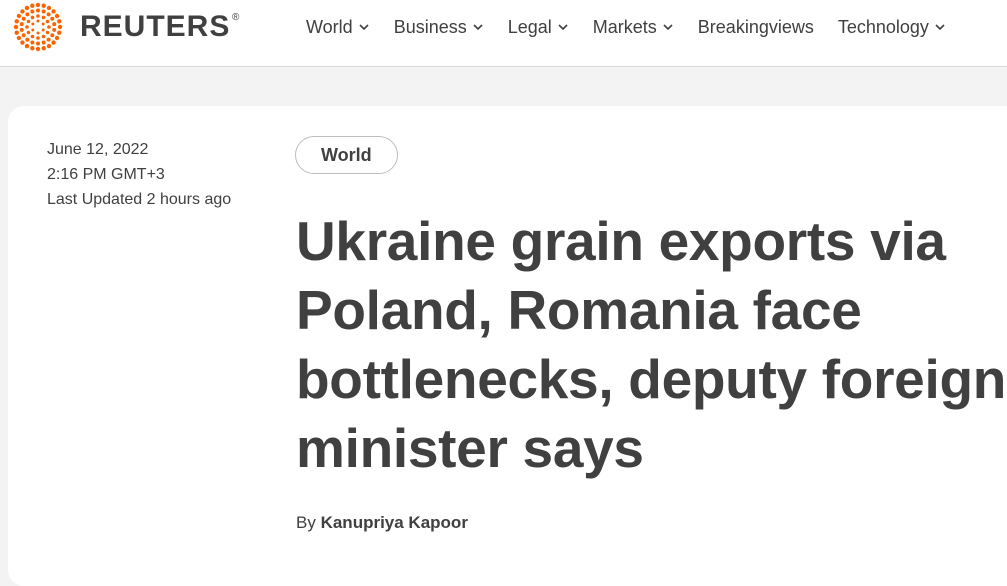 The width and height of the screenshot is (1007, 586). I want to click on publish-date: June 12, 2022, so click(98, 149).